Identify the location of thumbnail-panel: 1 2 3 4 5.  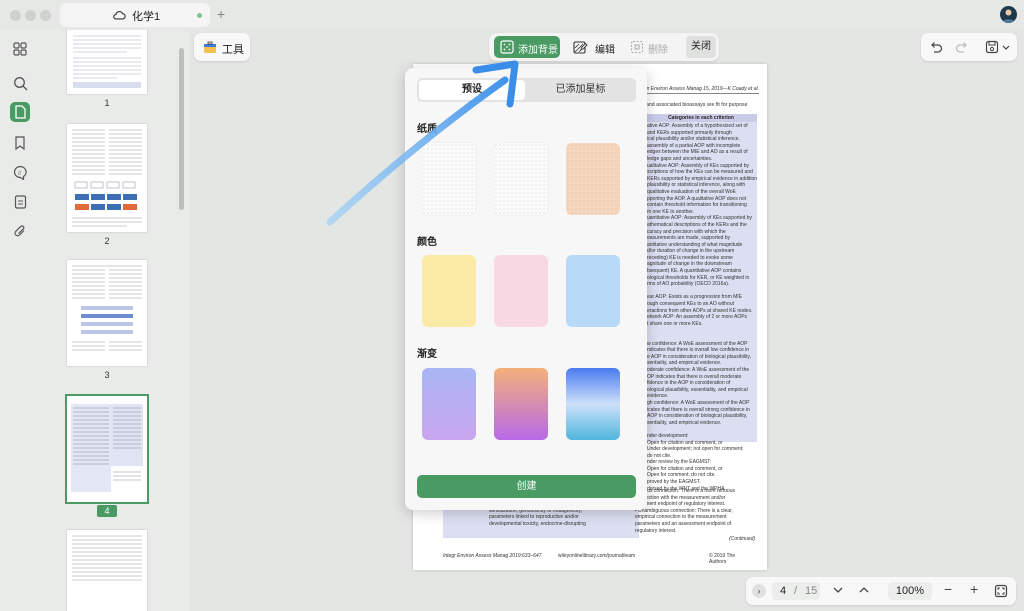
(114, 320).